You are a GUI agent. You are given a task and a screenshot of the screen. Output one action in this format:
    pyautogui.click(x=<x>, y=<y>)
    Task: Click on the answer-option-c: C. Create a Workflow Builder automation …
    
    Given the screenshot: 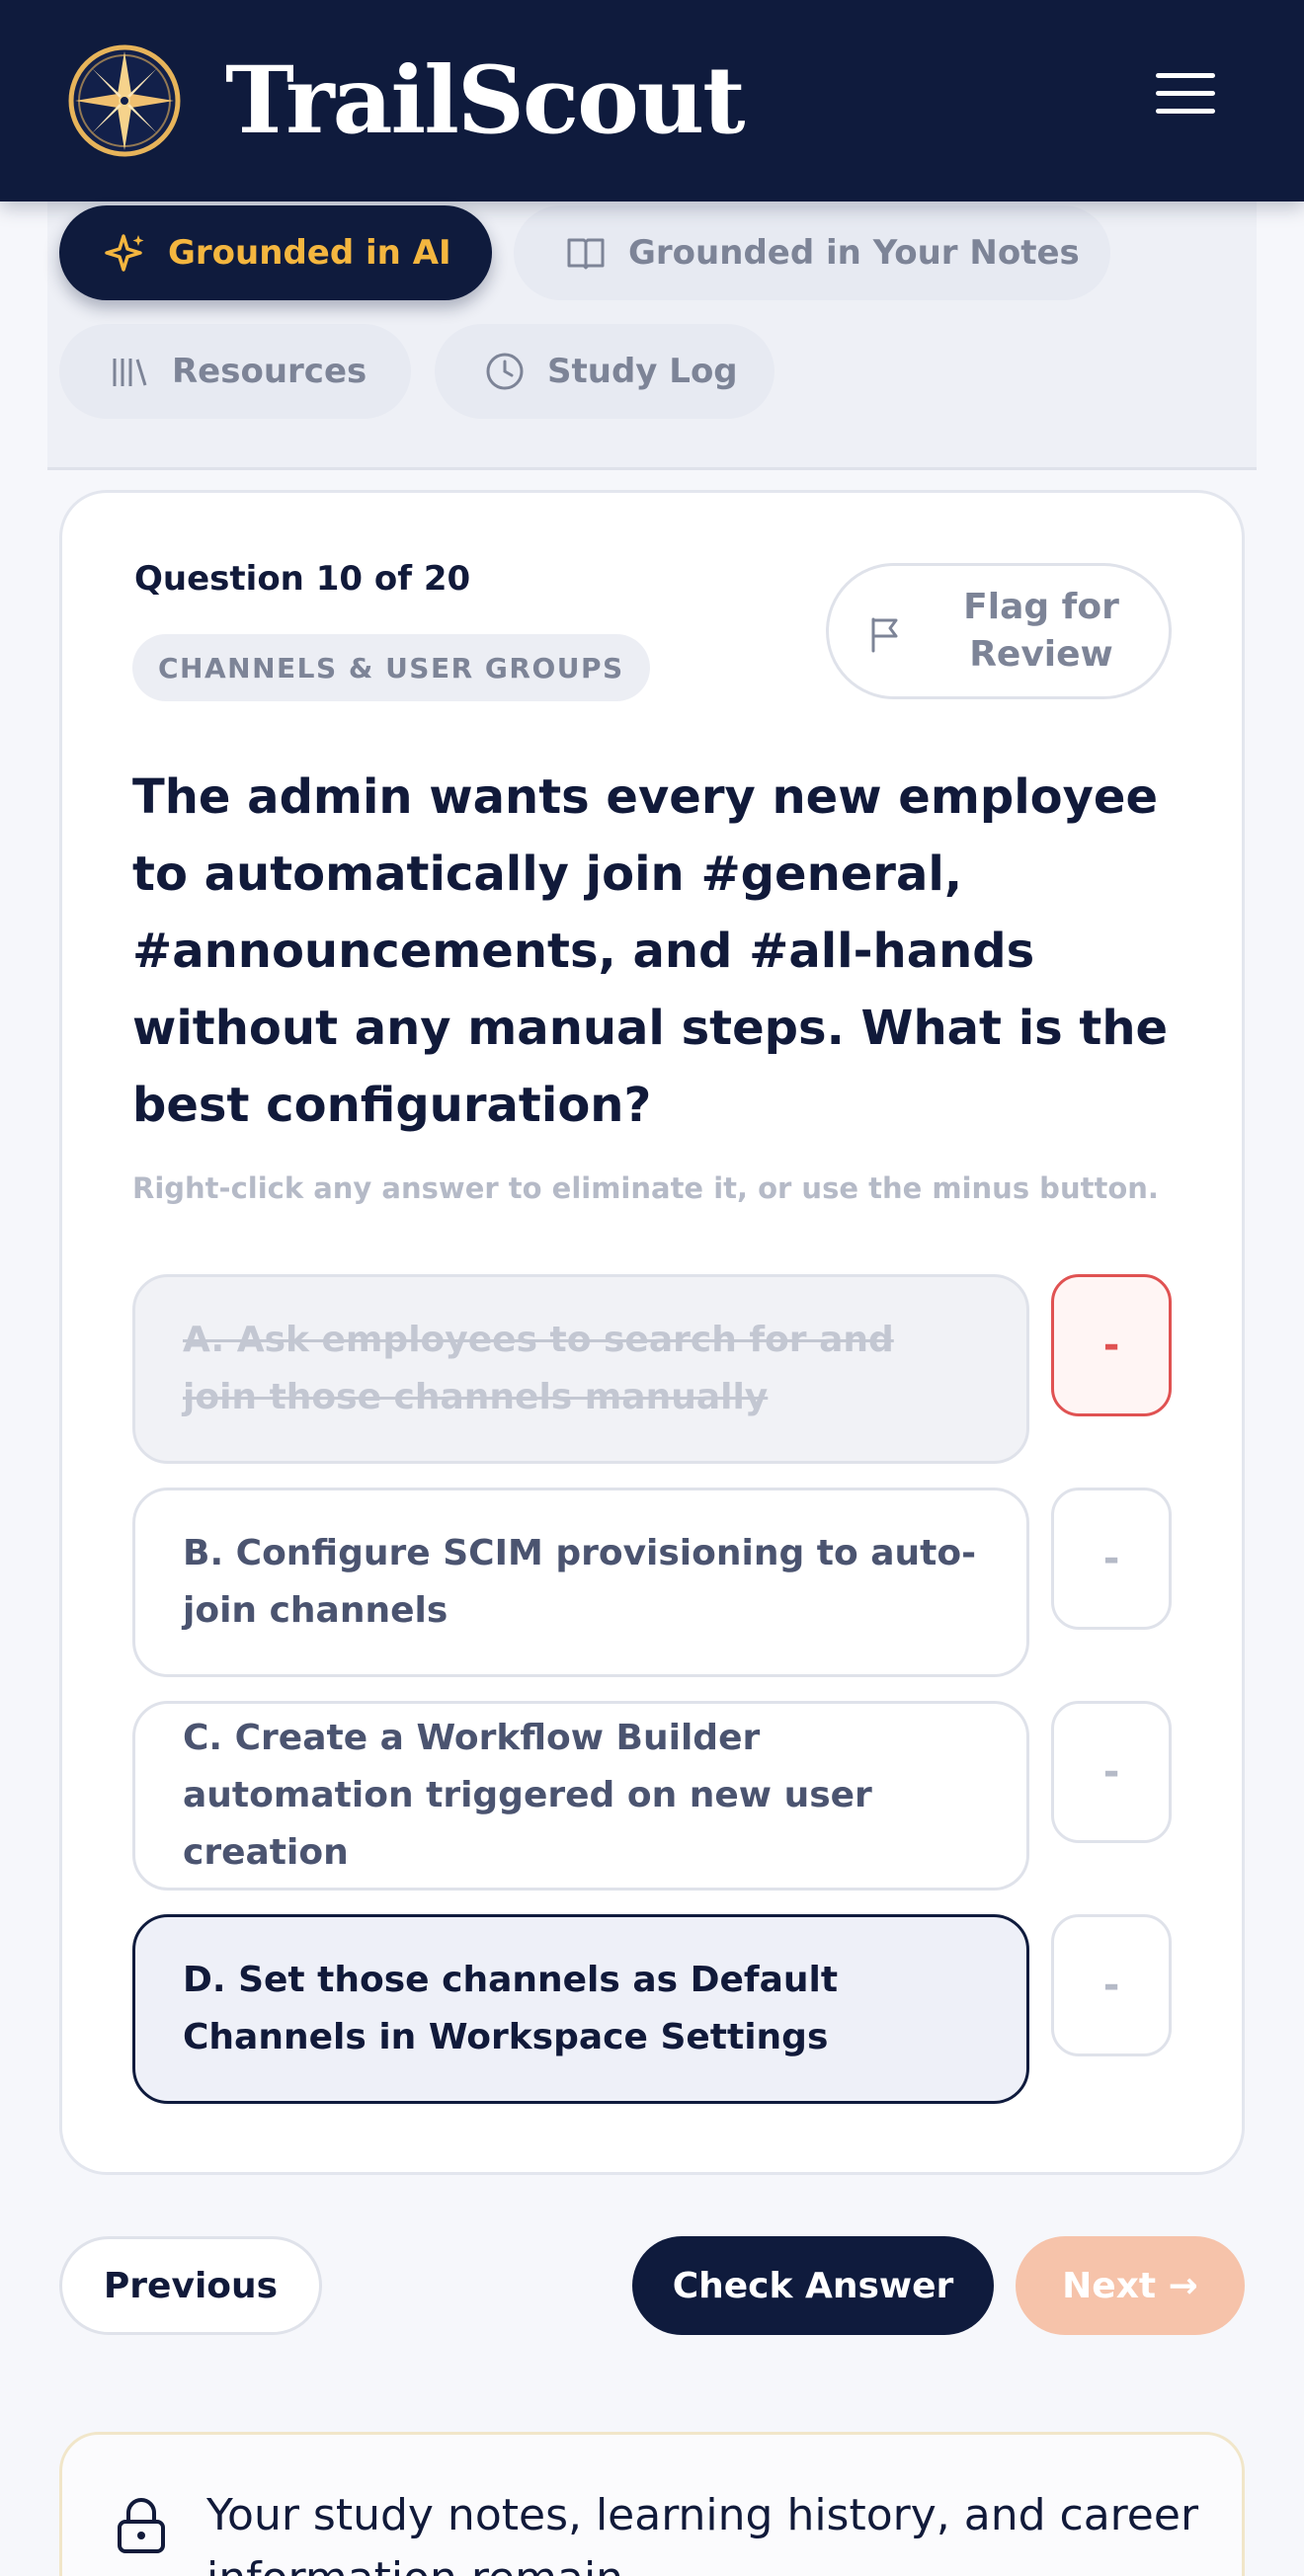 What is the action you would take?
    pyautogui.click(x=580, y=1796)
    